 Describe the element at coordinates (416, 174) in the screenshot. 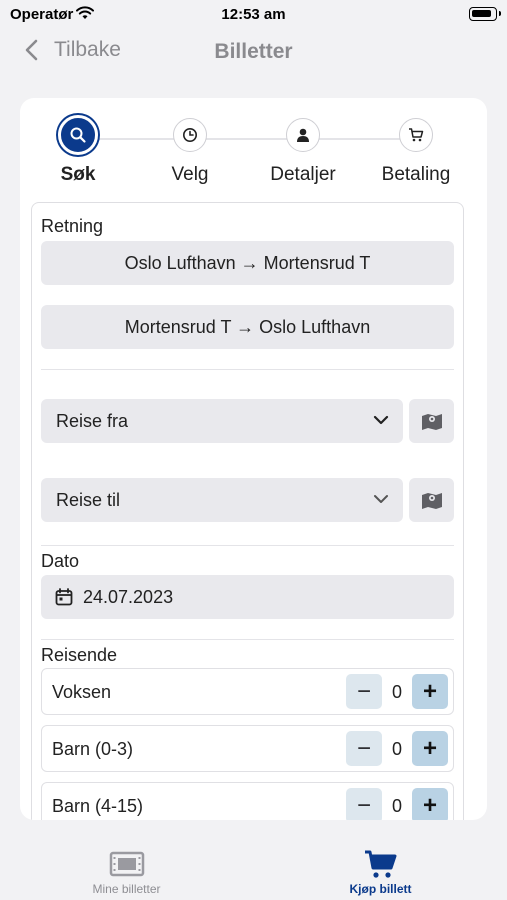

I see `step-label-payment: Betaling` at that location.